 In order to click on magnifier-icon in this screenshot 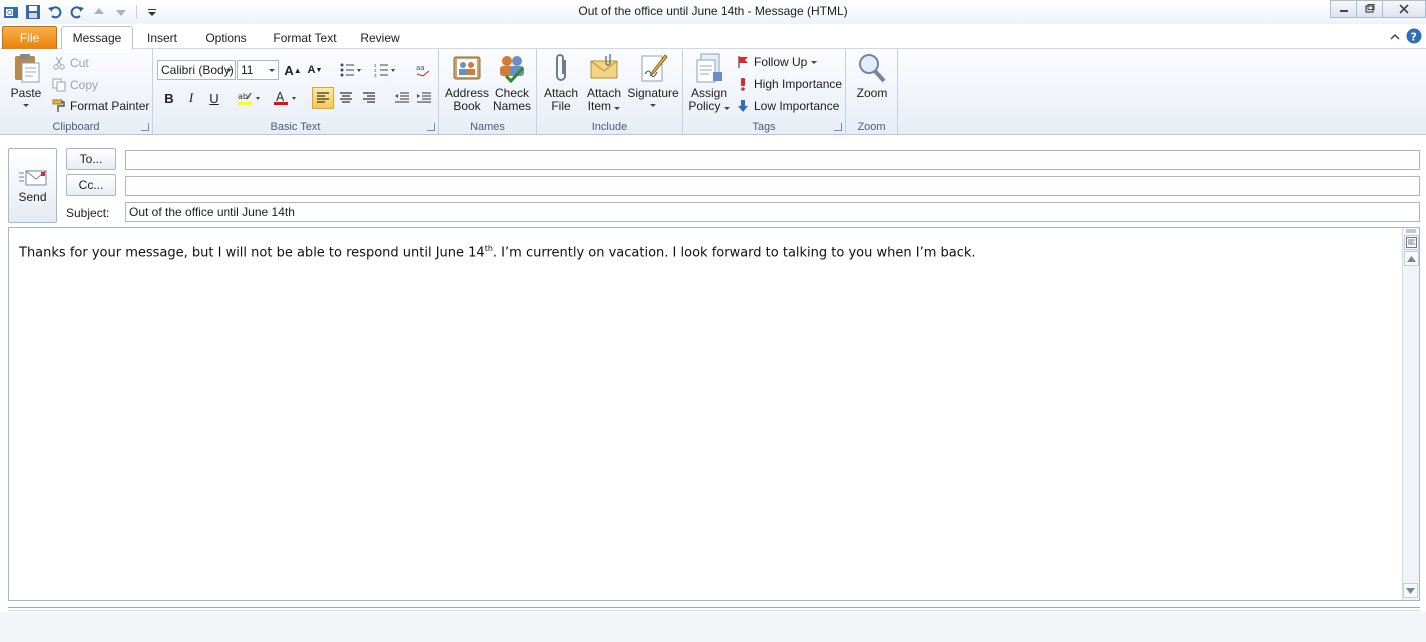, I will do `click(872, 68)`.